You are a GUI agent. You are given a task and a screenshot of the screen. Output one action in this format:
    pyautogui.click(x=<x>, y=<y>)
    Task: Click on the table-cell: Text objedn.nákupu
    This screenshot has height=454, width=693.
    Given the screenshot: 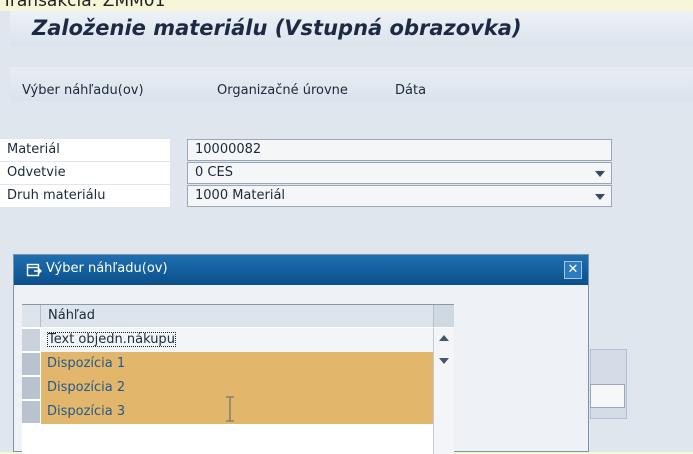 What is the action you would take?
    pyautogui.click(x=237, y=340)
    